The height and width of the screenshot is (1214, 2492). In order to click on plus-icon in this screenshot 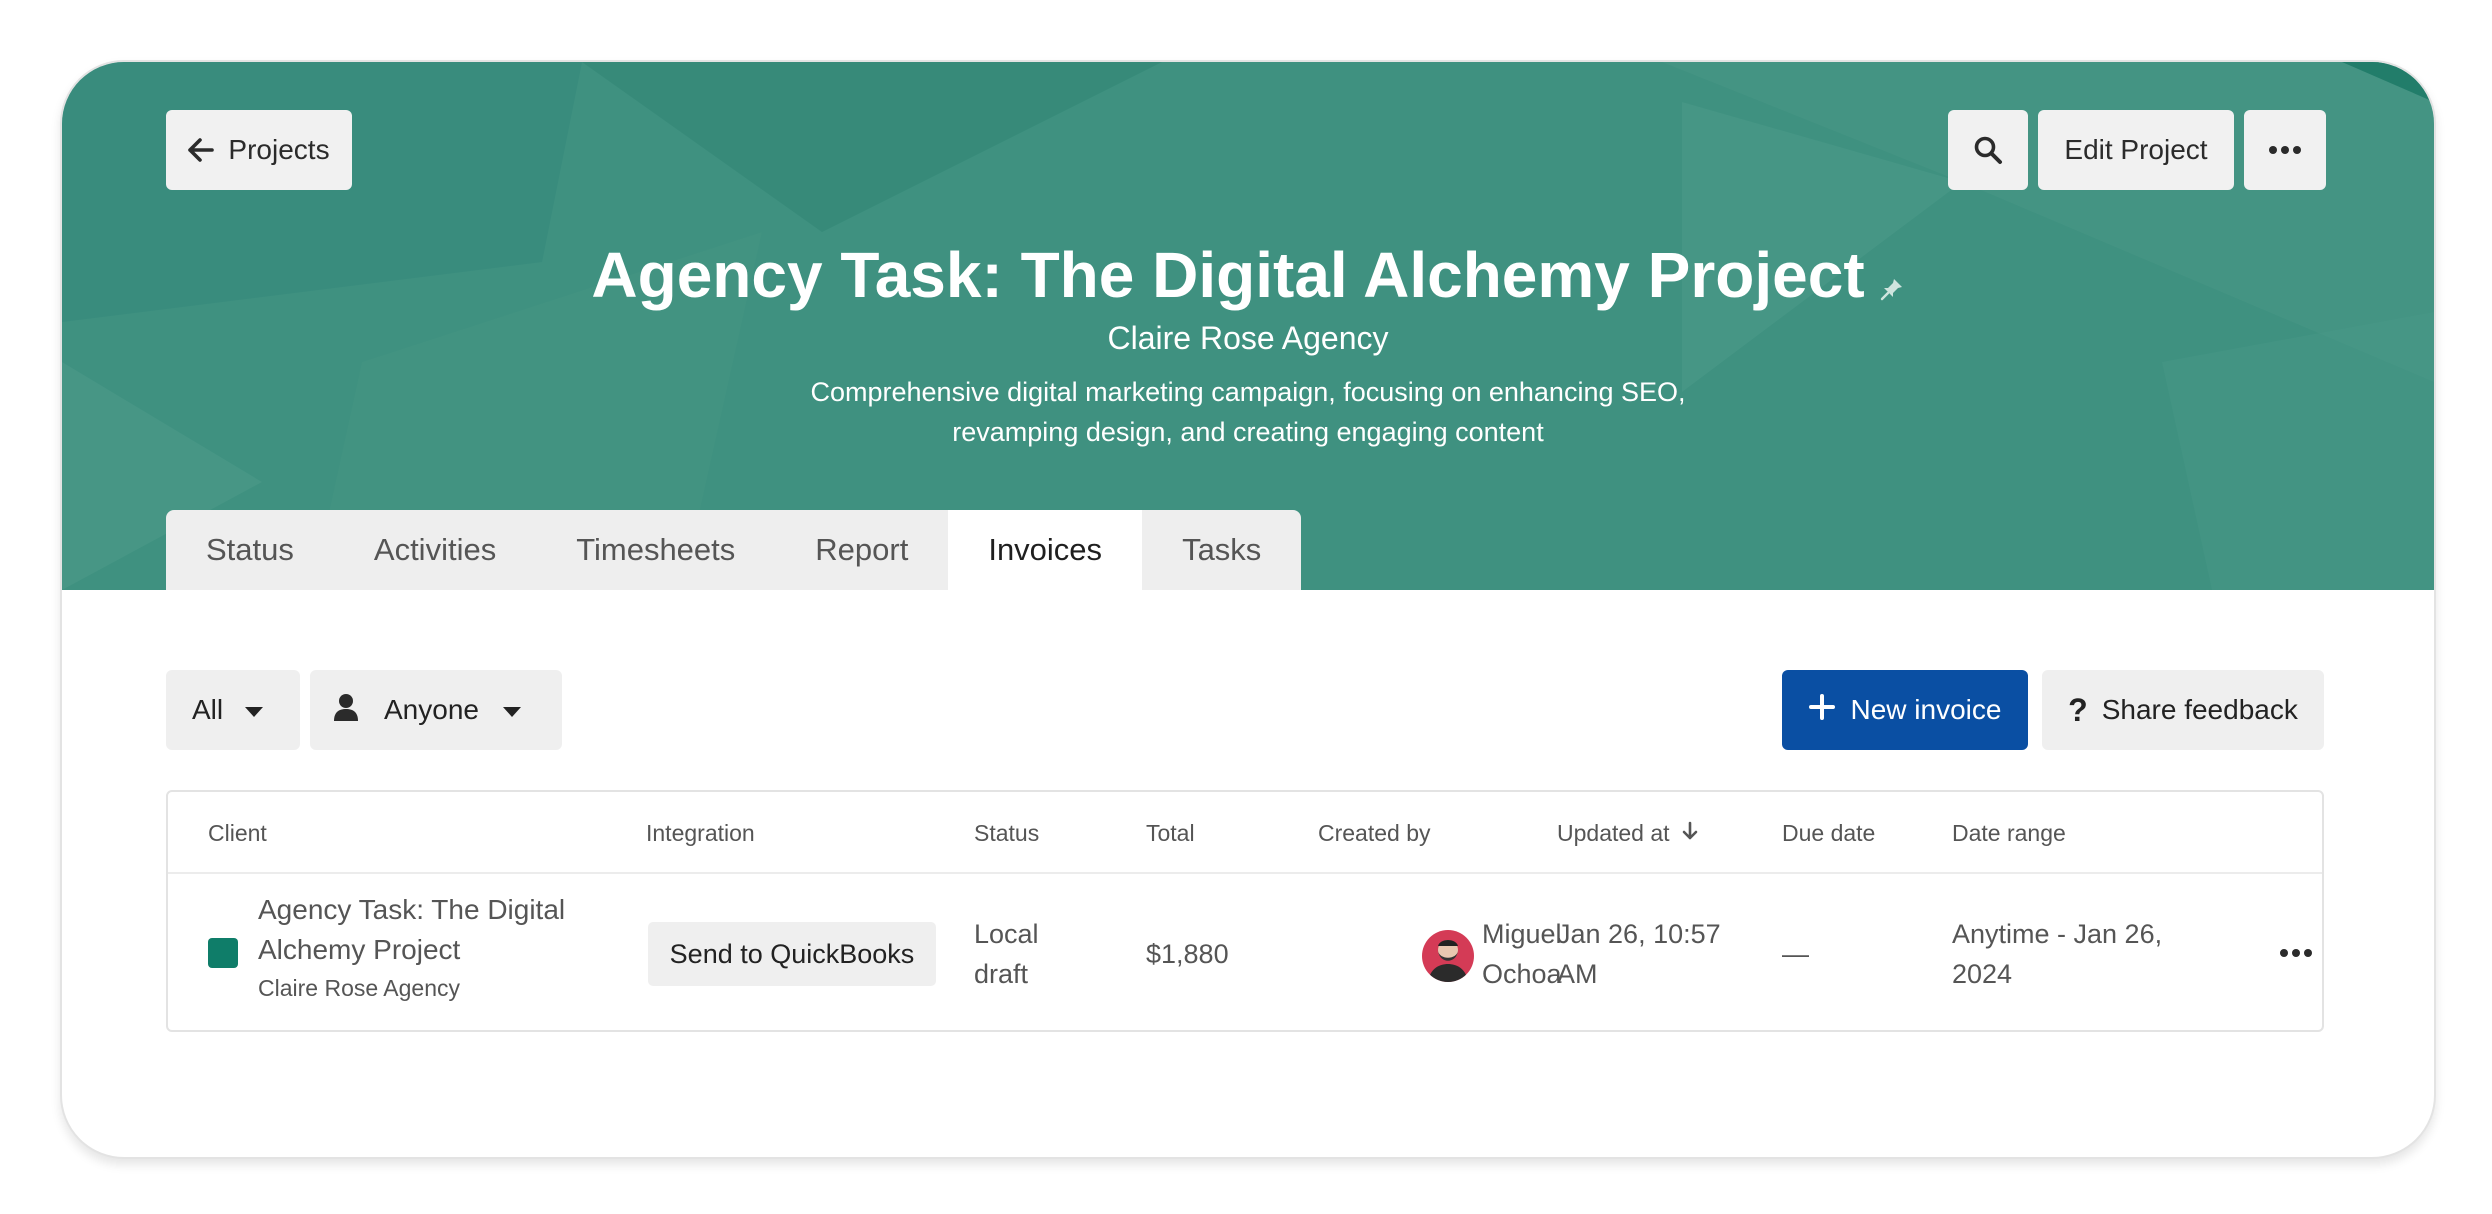, I will do `click(1821, 710)`.